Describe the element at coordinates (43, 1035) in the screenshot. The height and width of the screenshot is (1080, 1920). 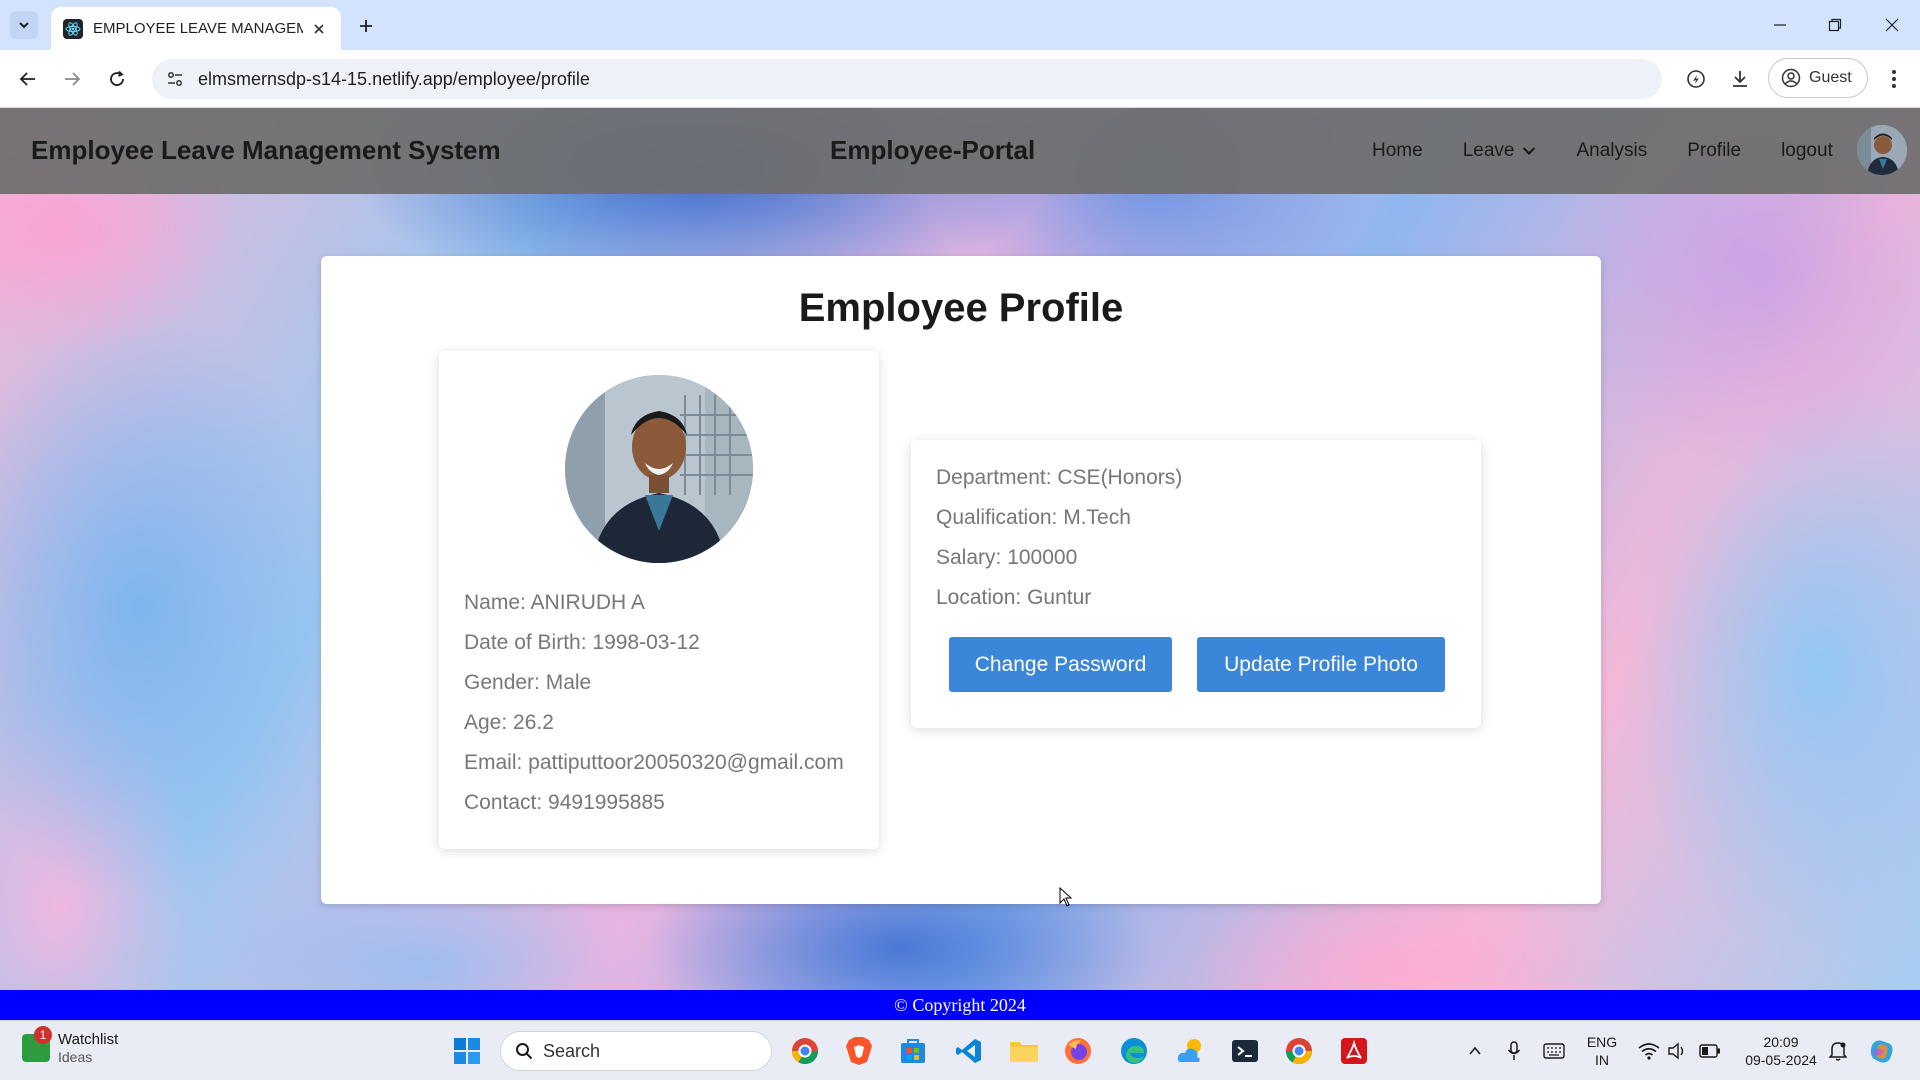
I see `watchlist-badge: 1` at that location.